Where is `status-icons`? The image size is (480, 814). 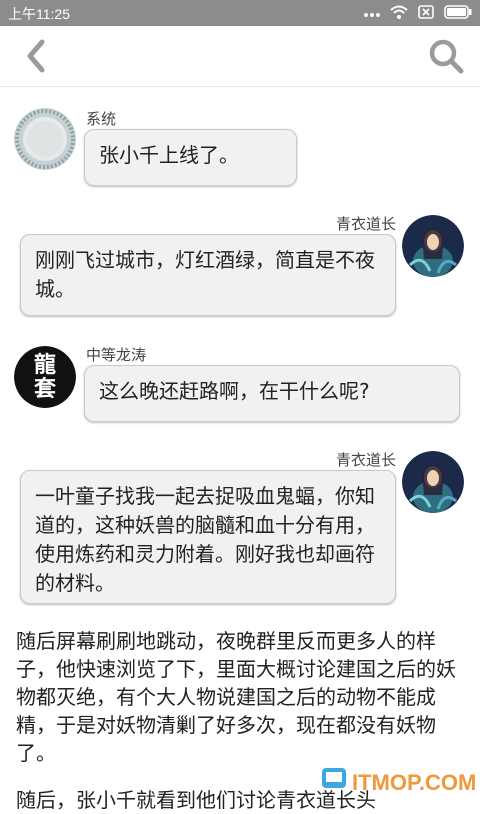
status-icons is located at coordinates (418, 13).